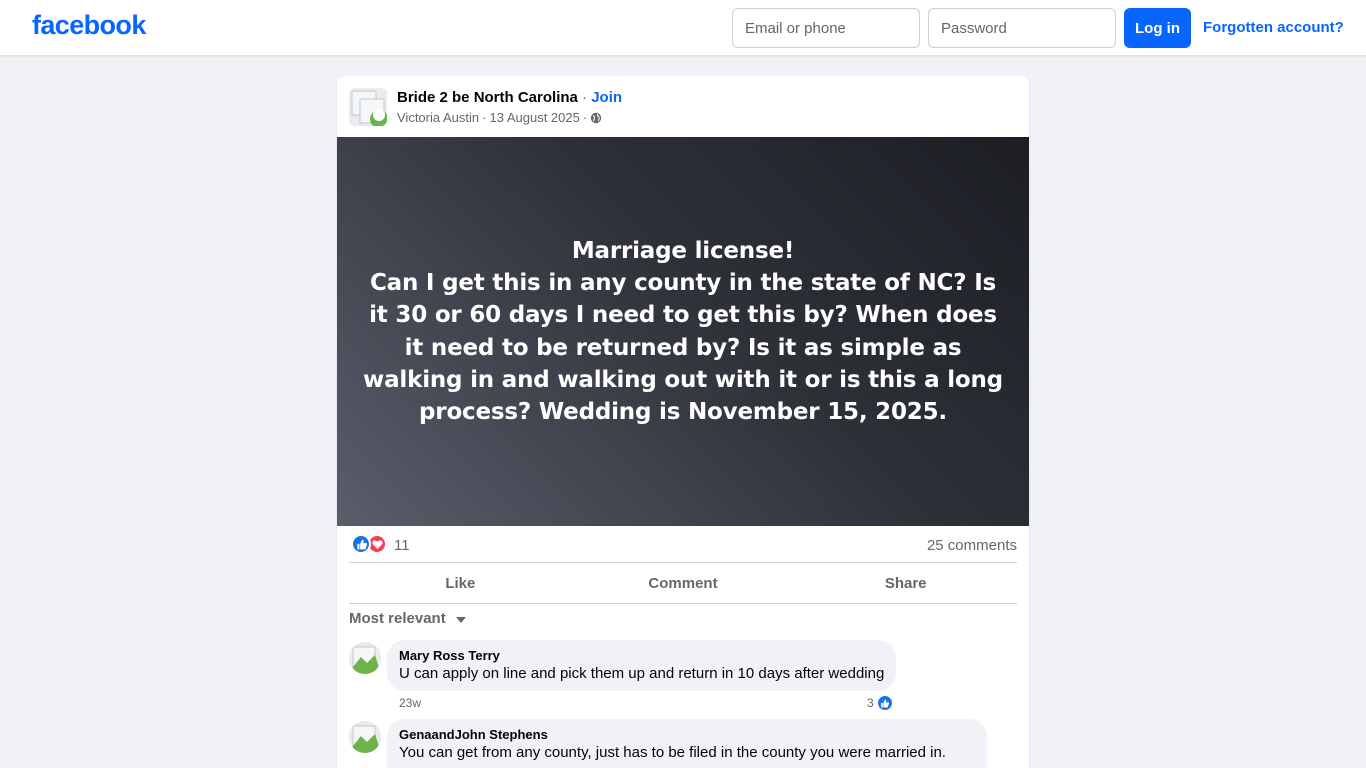 This screenshot has height=768, width=1366. I want to click on post-meta: Victoria Austin · 13 August 2025 ·, so click(499, 117).